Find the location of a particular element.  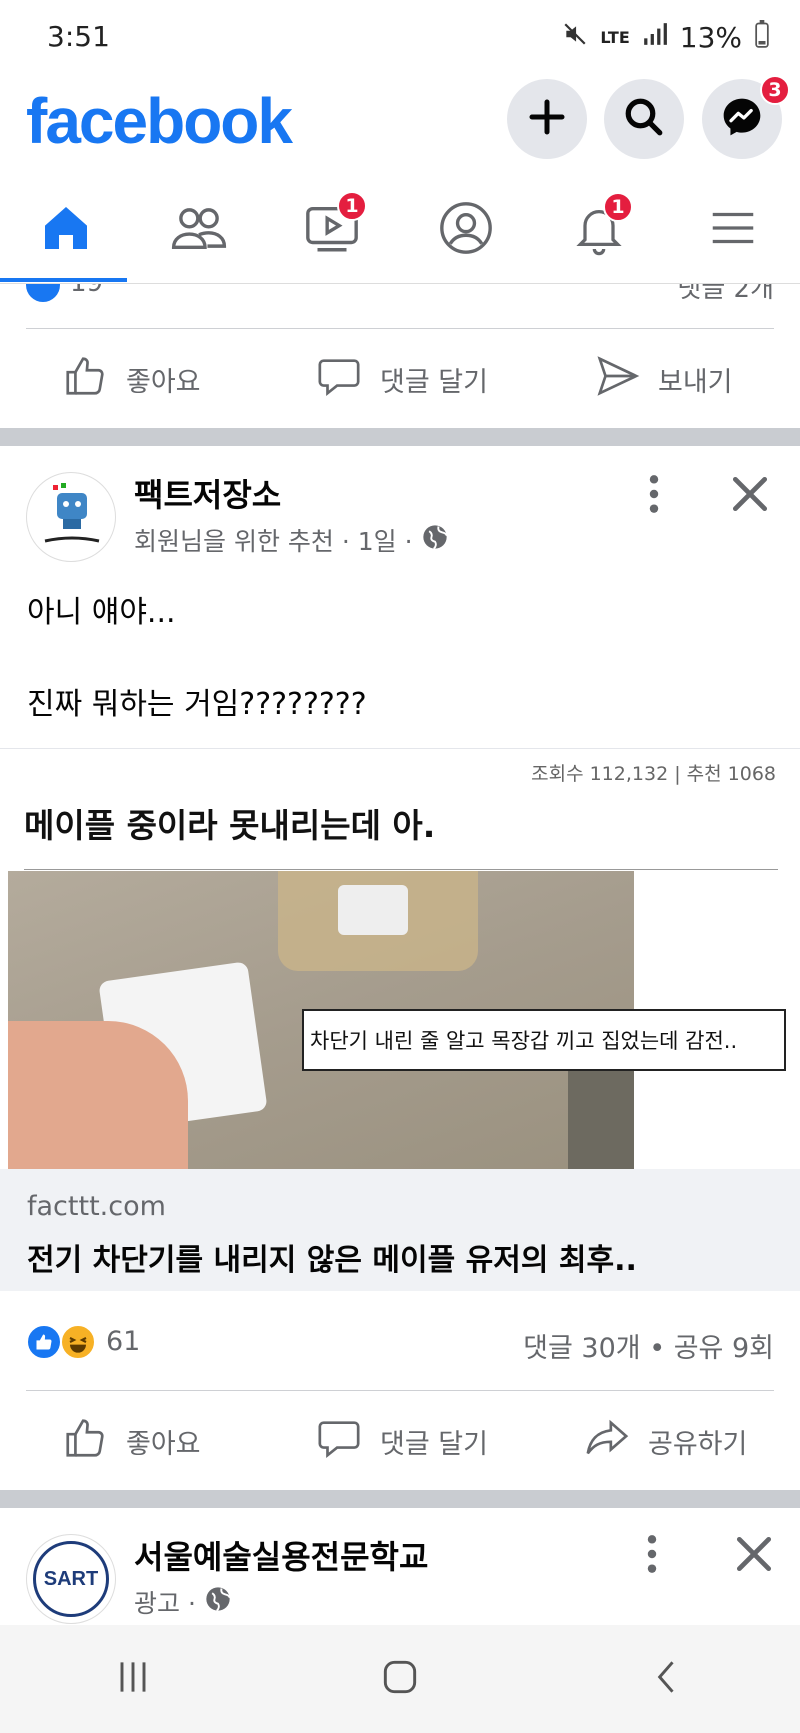

wall-patch is located at coordinates (601, 1120).